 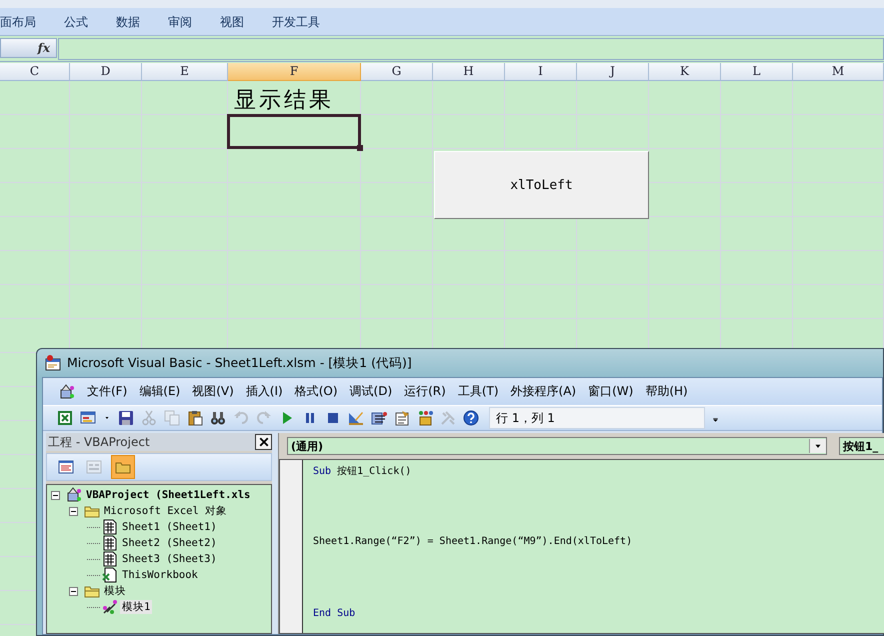 What do you see at coordinates (115, 591) in the screenshot?
I see `tree-item: 模块` at bounding box center [115, 591].